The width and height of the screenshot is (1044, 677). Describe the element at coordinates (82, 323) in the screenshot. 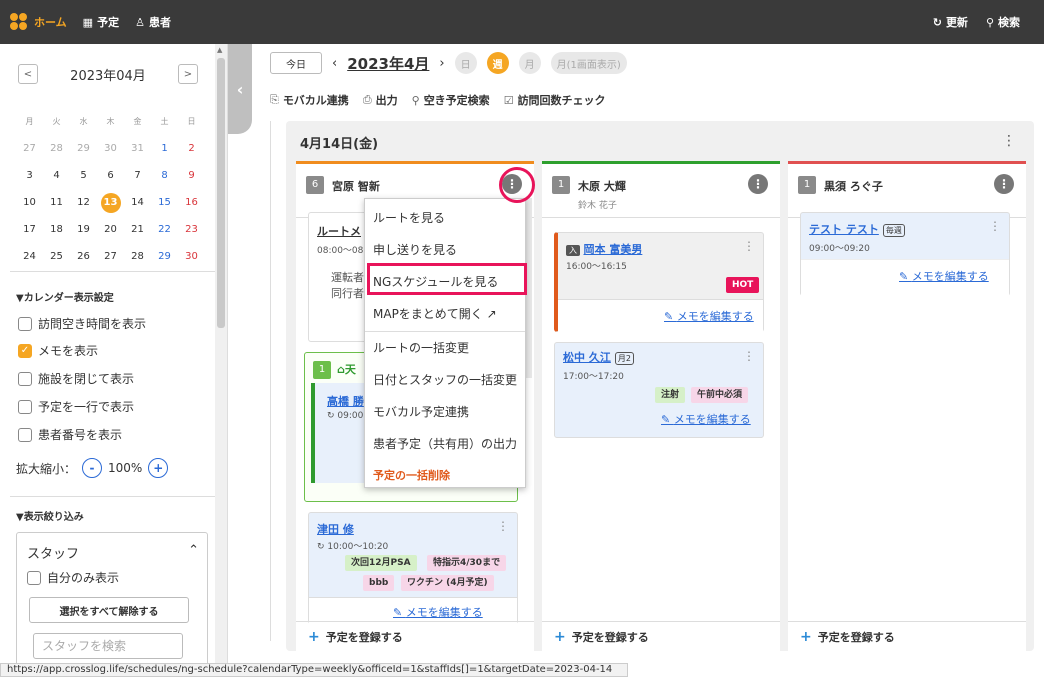

I see `option-visit-free-time: 訪問空き時間を表示` at that location.